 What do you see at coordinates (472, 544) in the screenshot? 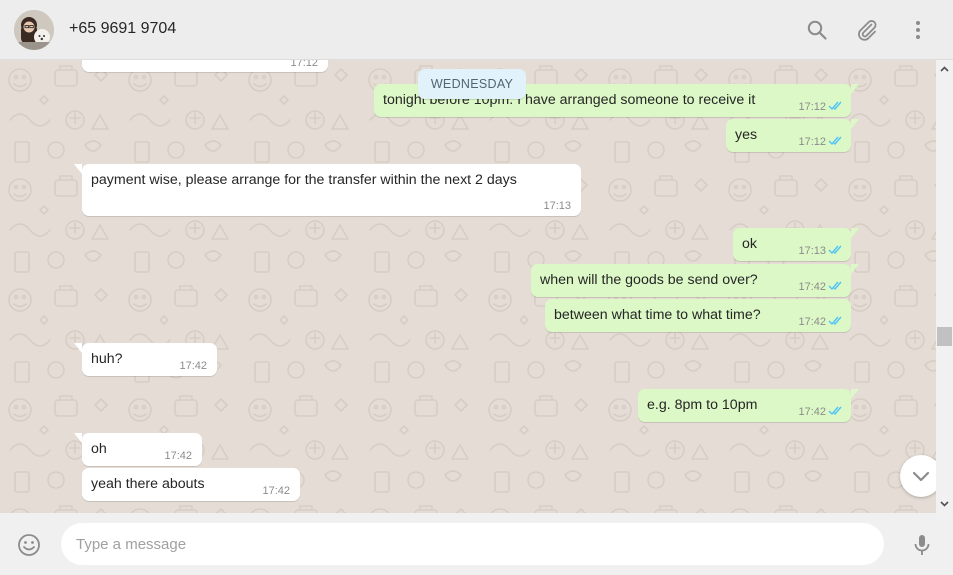
I see `message-input` at bounding box center [472, 544].